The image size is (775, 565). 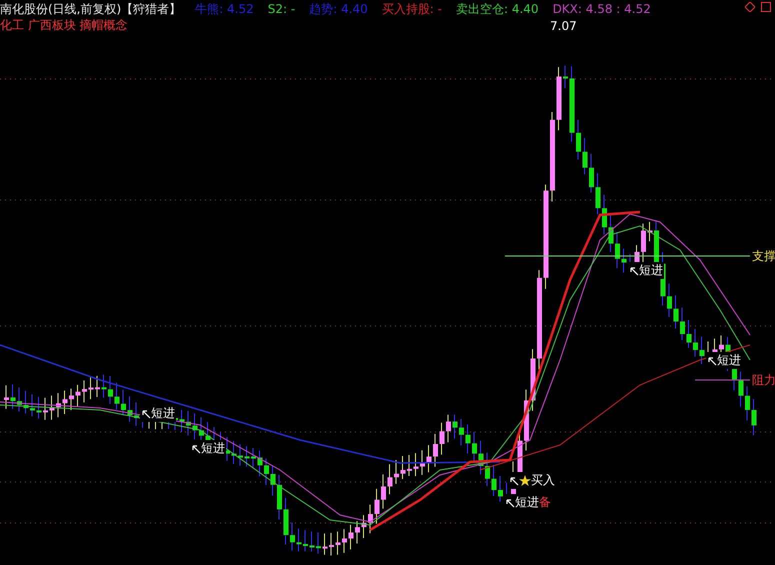 What do you see at coordinates (525, 480) in the screenshot?
I see `star-icon` at bounding box center [525, 480].